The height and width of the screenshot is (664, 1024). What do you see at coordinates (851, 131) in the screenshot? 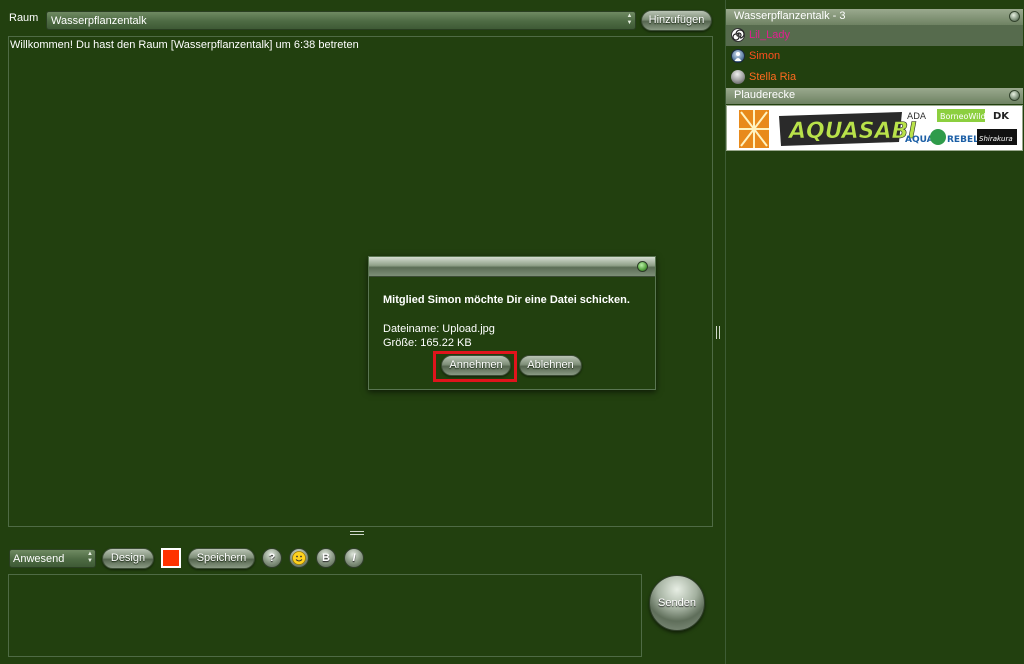
I see `banner-logo-text: AQUASABI` at bounding box center [851, 131].